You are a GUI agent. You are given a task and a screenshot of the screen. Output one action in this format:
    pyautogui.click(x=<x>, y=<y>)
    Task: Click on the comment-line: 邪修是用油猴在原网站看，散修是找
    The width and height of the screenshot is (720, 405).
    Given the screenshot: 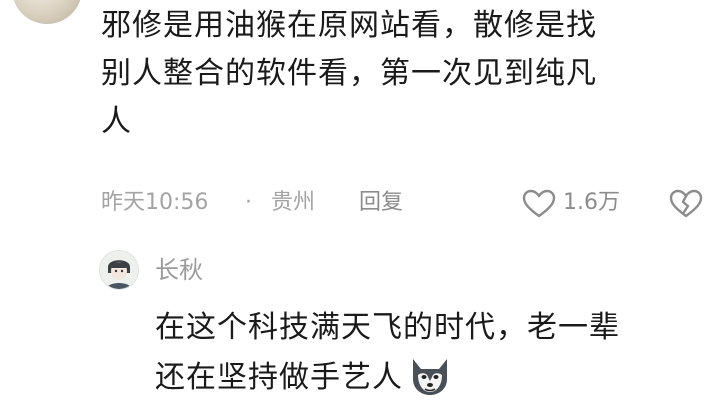 What is the action you would take?
    pyautogui.click(x=349, y=25)
    